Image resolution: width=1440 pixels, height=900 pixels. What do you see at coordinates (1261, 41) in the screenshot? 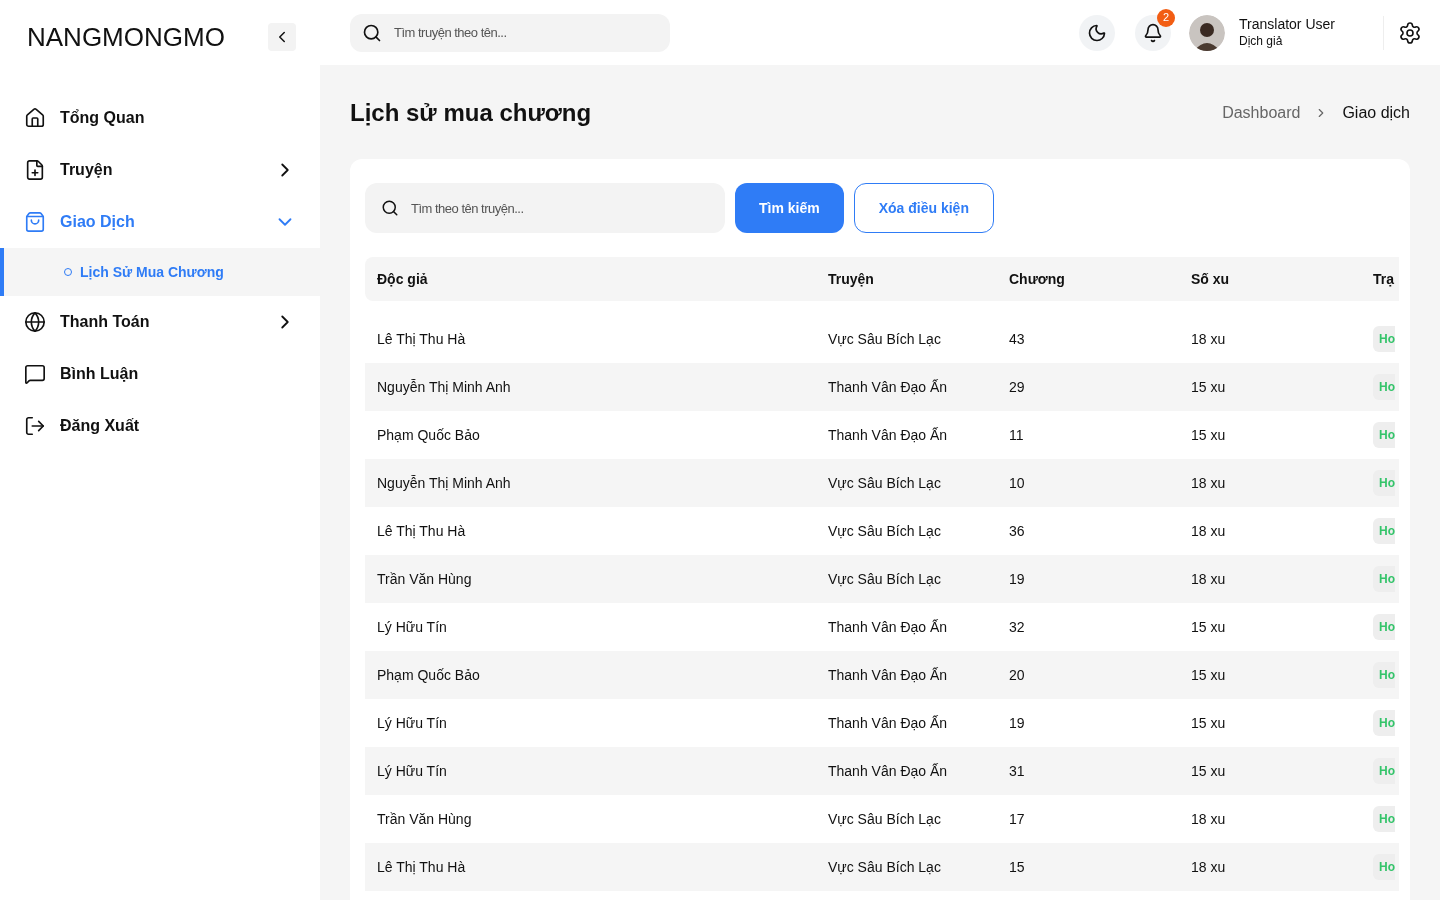
I see `user-role: Dịch giả` at bounding box center [1261, 41].